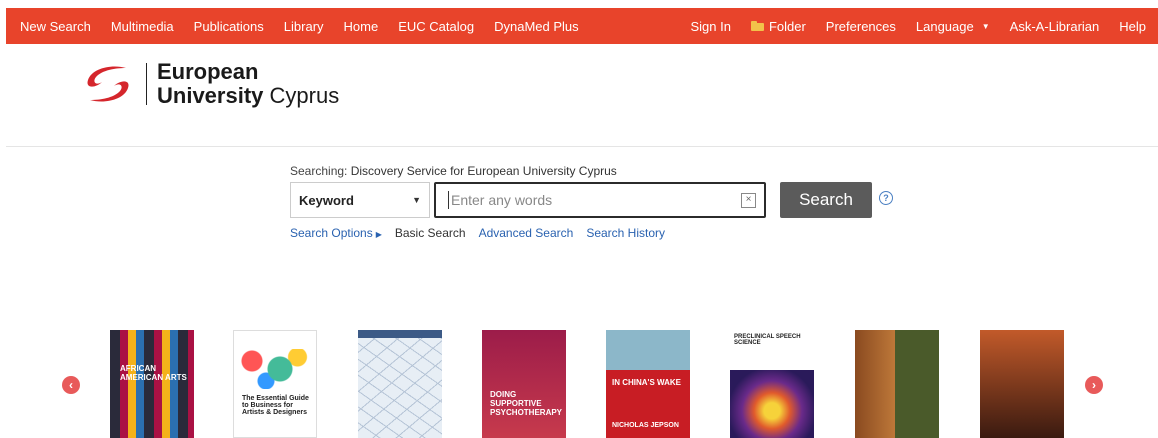  Describe the element at coordinates (142, 26) in the screenshot. I see `nav-multimedia: Multimedia` at that location.